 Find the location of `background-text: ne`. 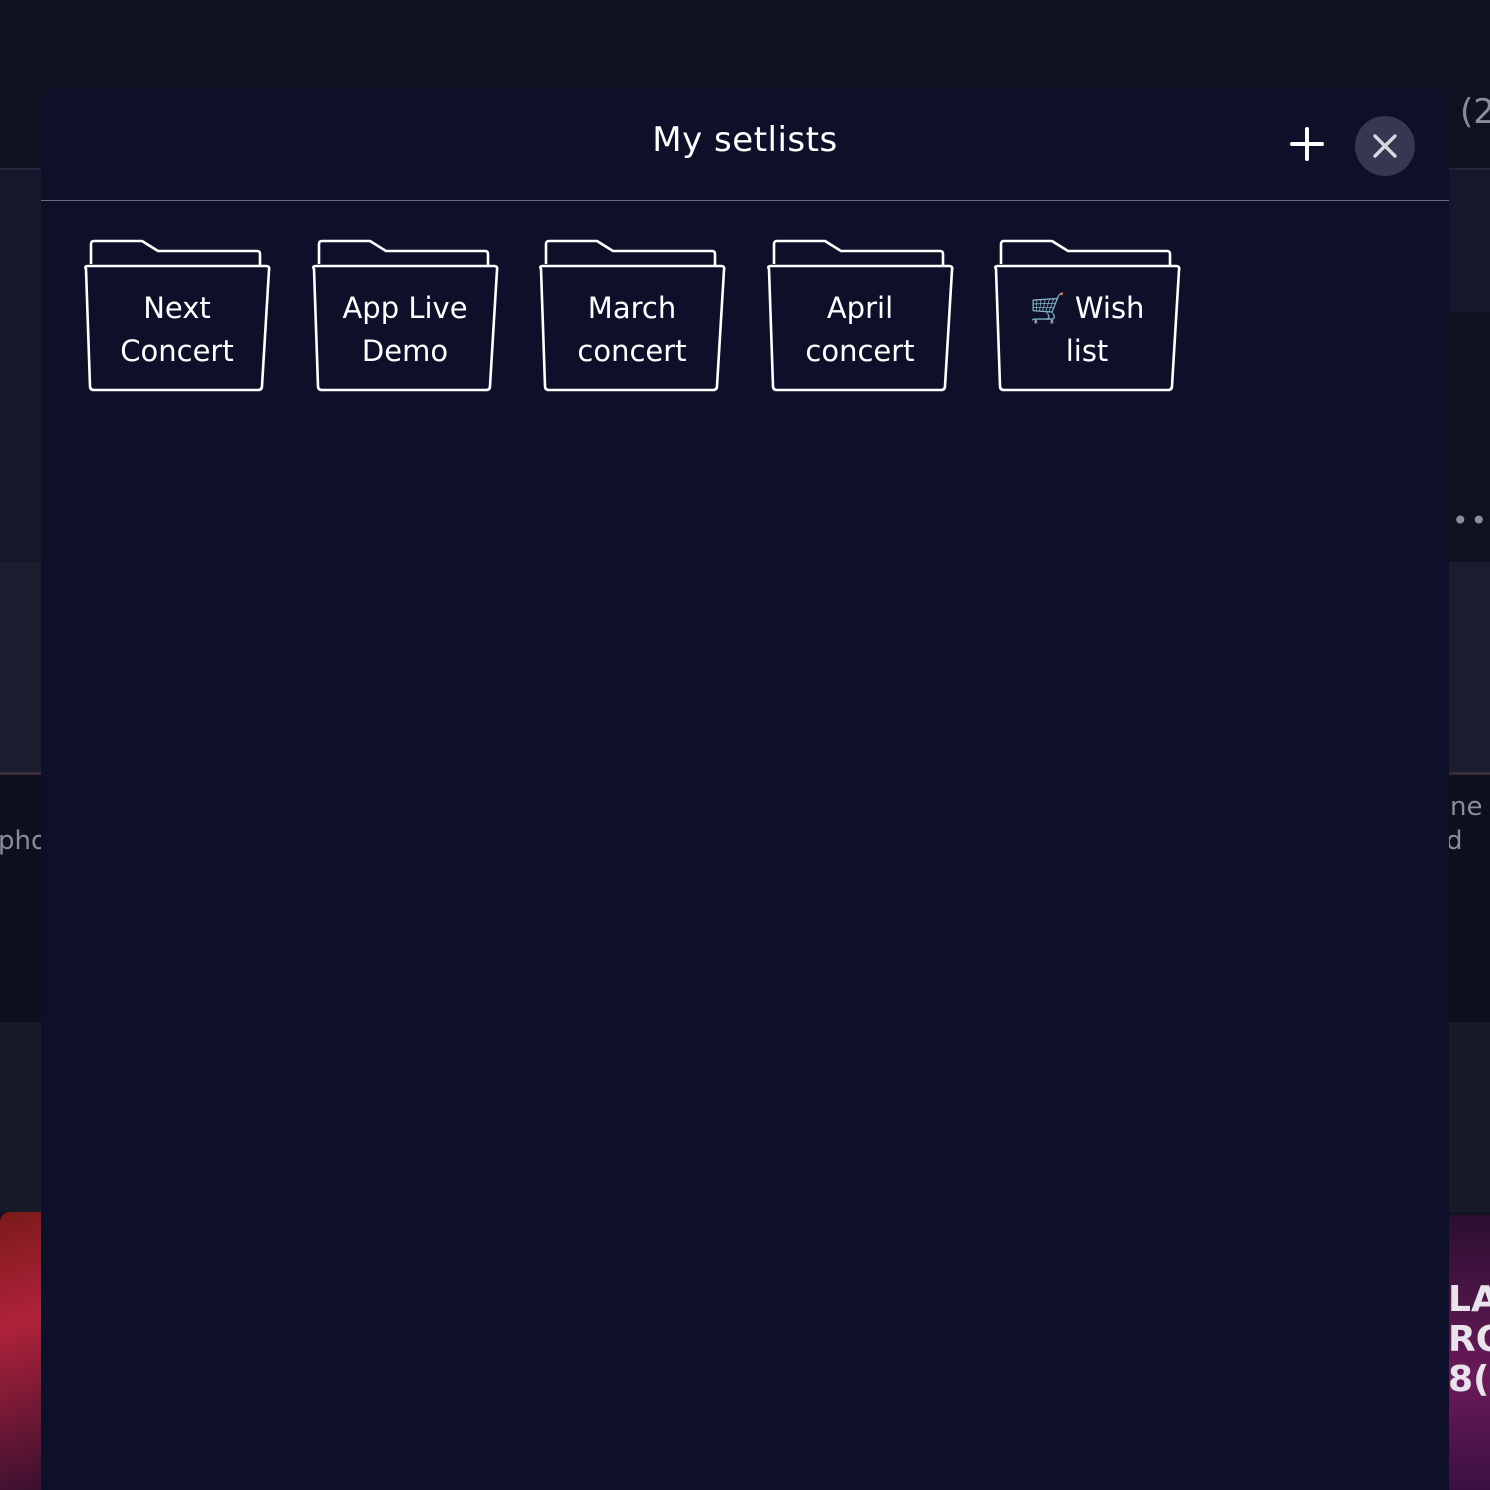

background-text: ne is located at coordinates (1466, 807).